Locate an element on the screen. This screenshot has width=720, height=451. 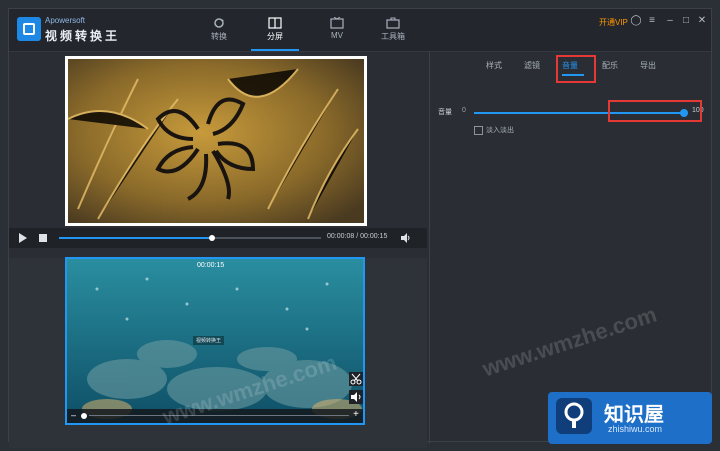
tab-label: 工具箱 is located at coordinates (393, 36).